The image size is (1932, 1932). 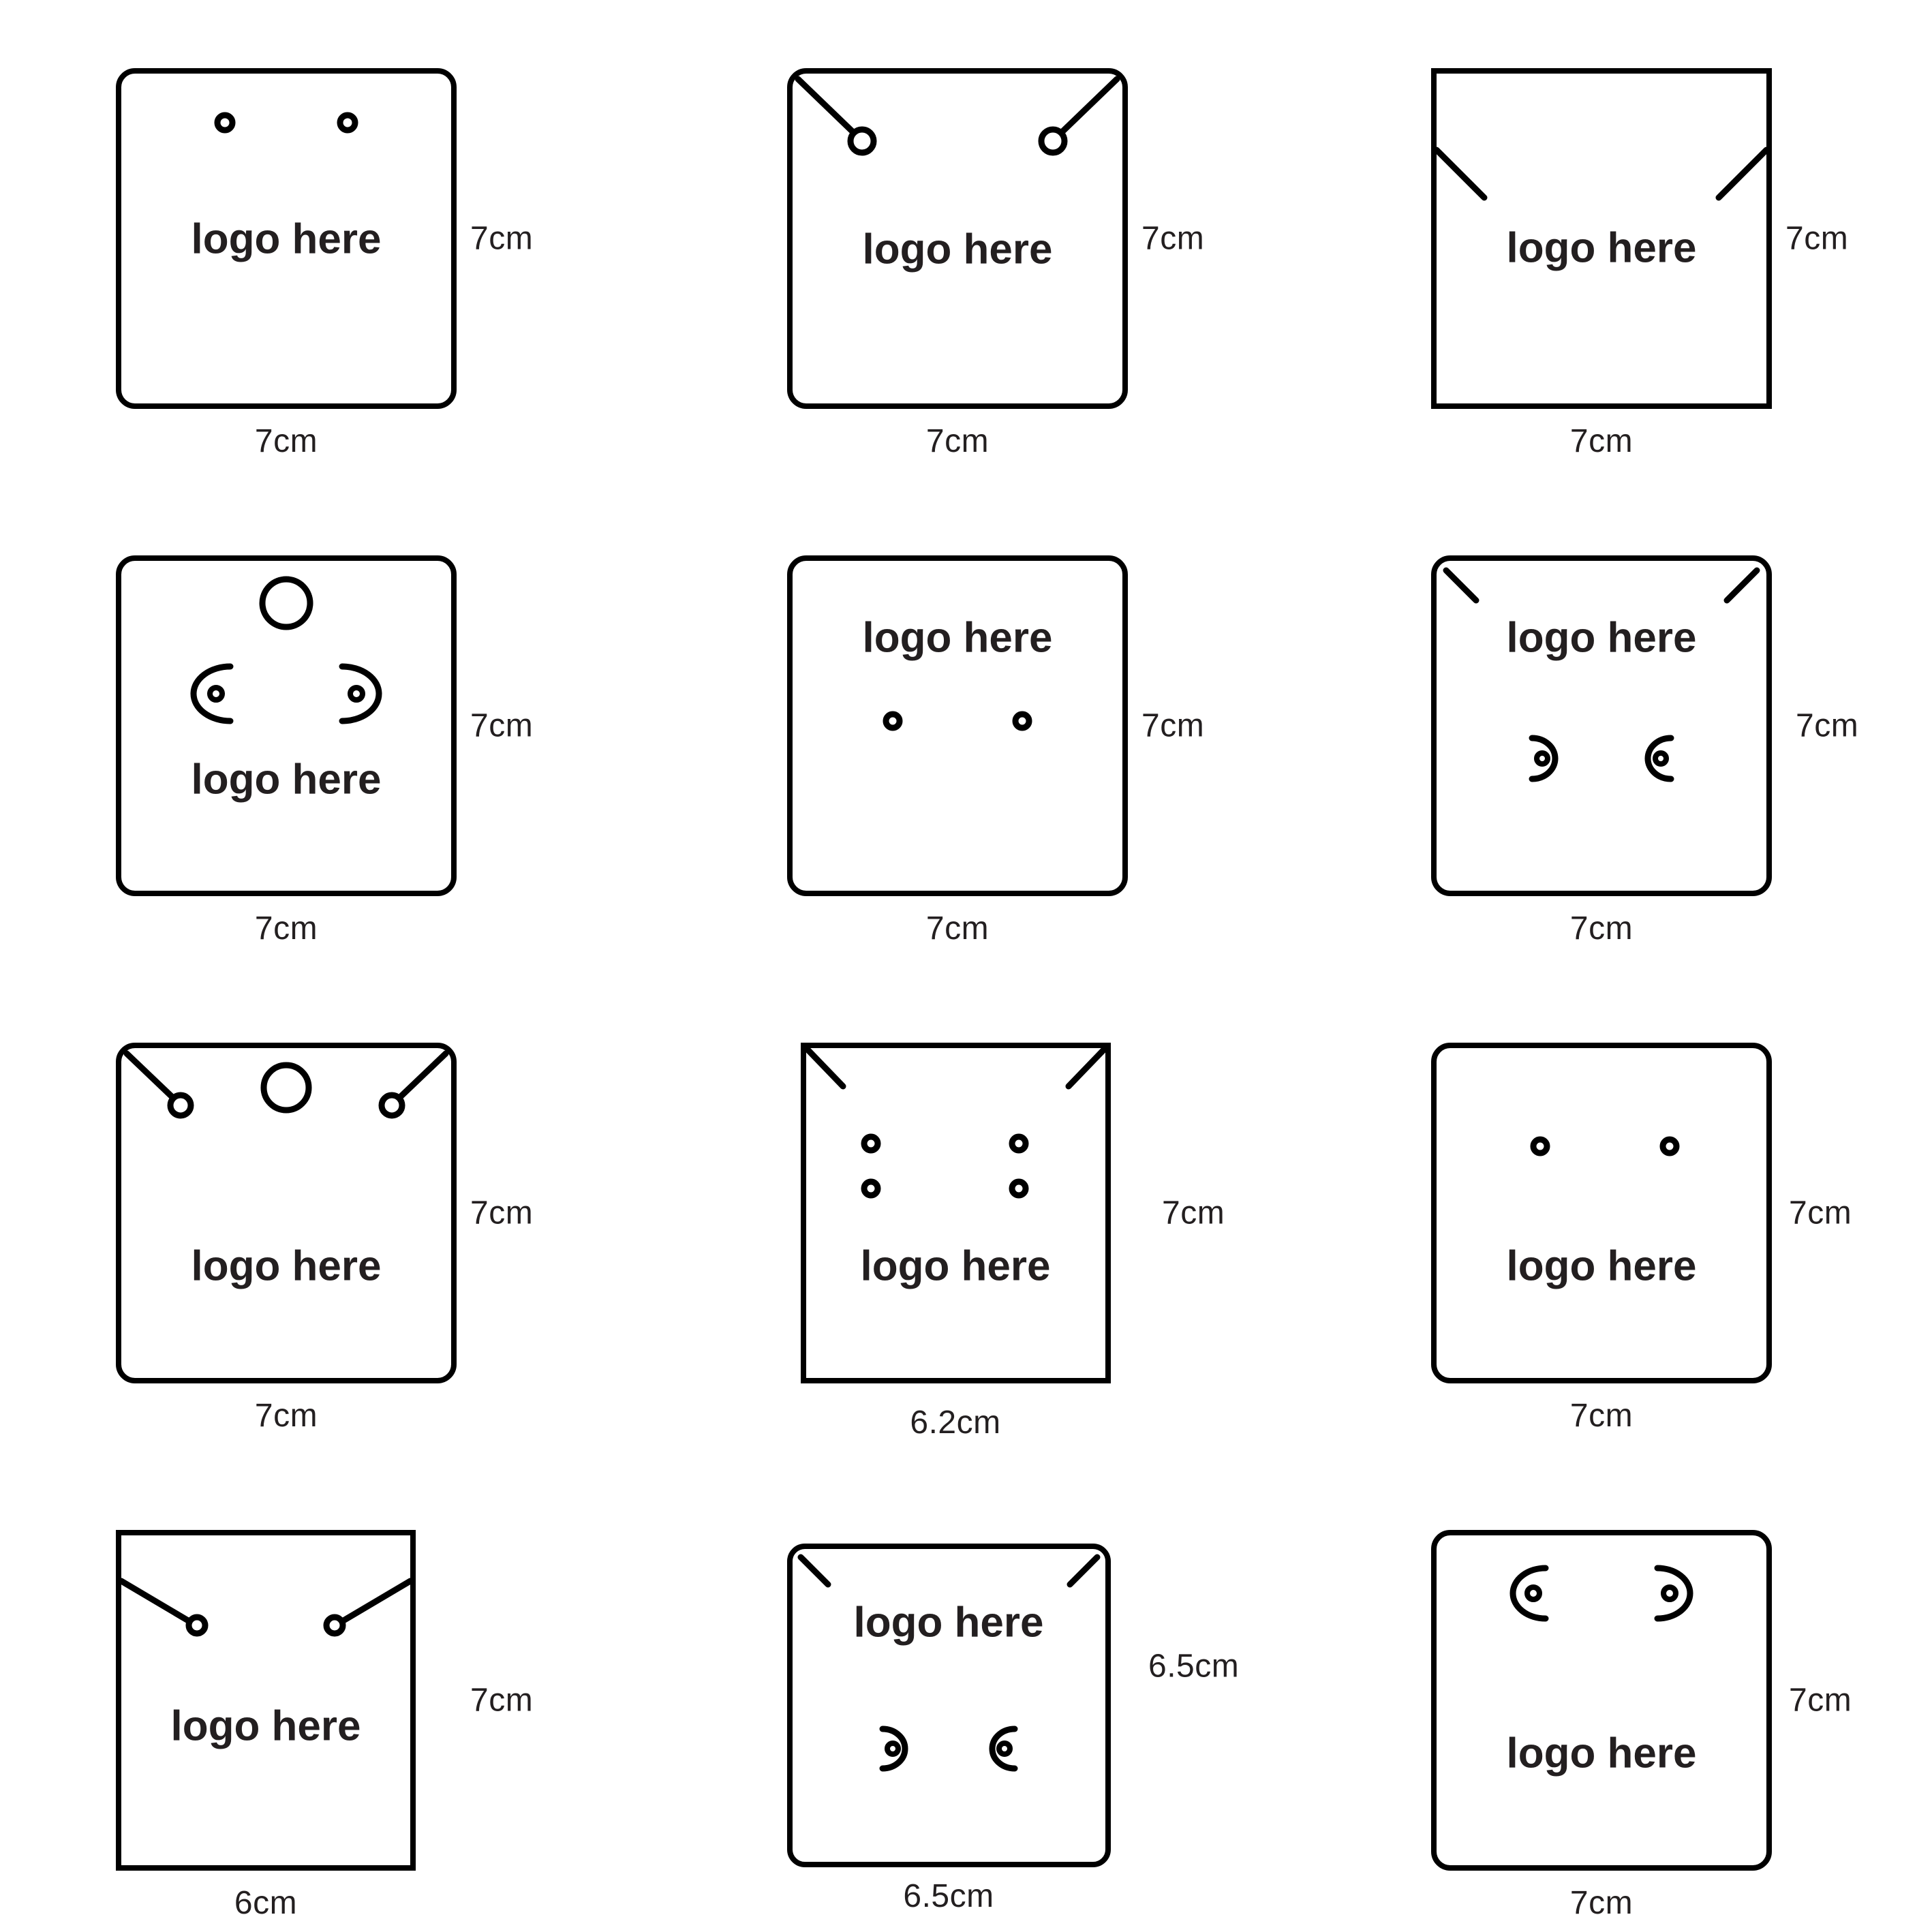 What do you see at coordinates (502, 726) in the screenshot?
I see `card-4-height-label: 7cm` at bounding box center [502, 726].